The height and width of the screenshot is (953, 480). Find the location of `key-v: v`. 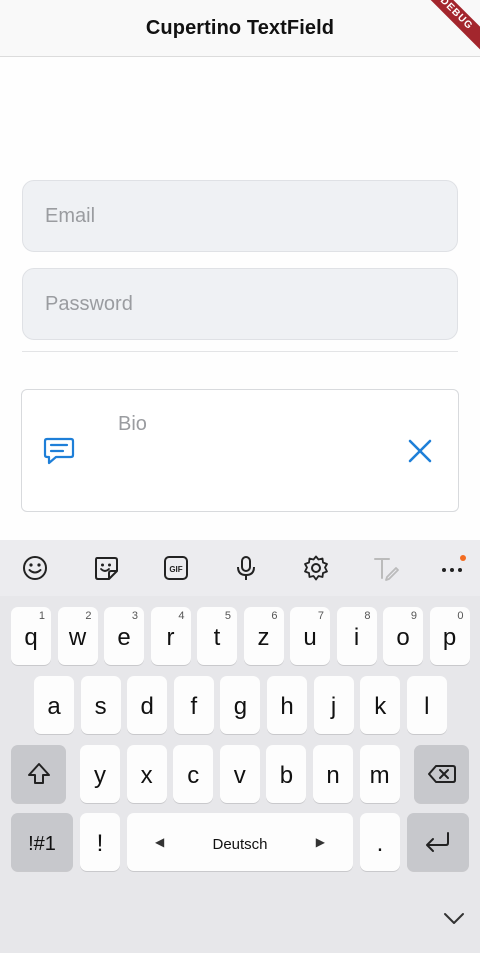

key-v: v is located at coordinates (239, 774).